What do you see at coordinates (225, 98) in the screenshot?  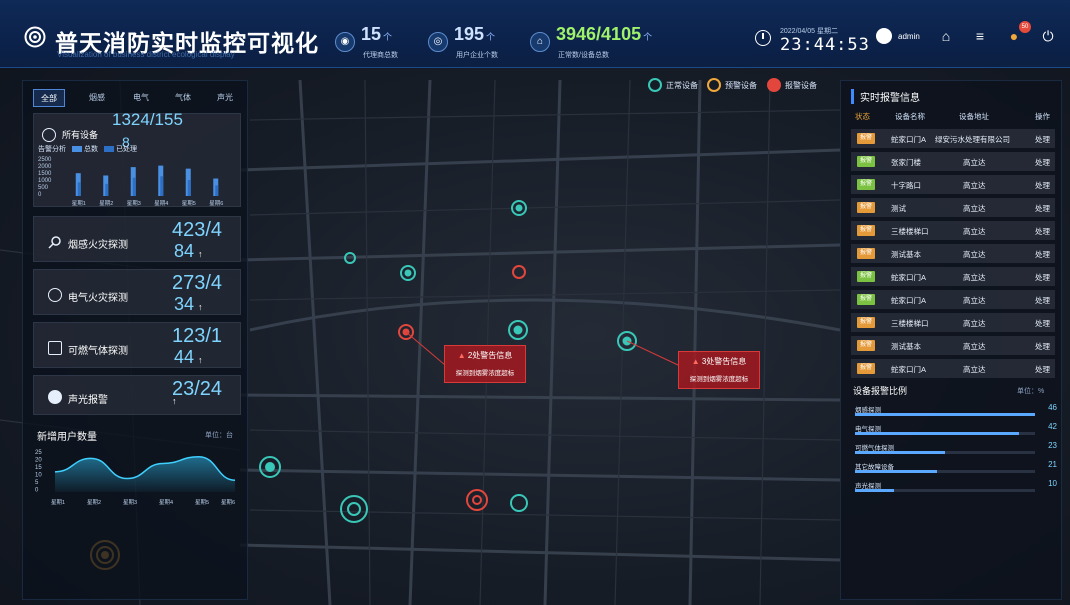 I see `tab-sound-light: 声光` at bounding box center [225, 98].